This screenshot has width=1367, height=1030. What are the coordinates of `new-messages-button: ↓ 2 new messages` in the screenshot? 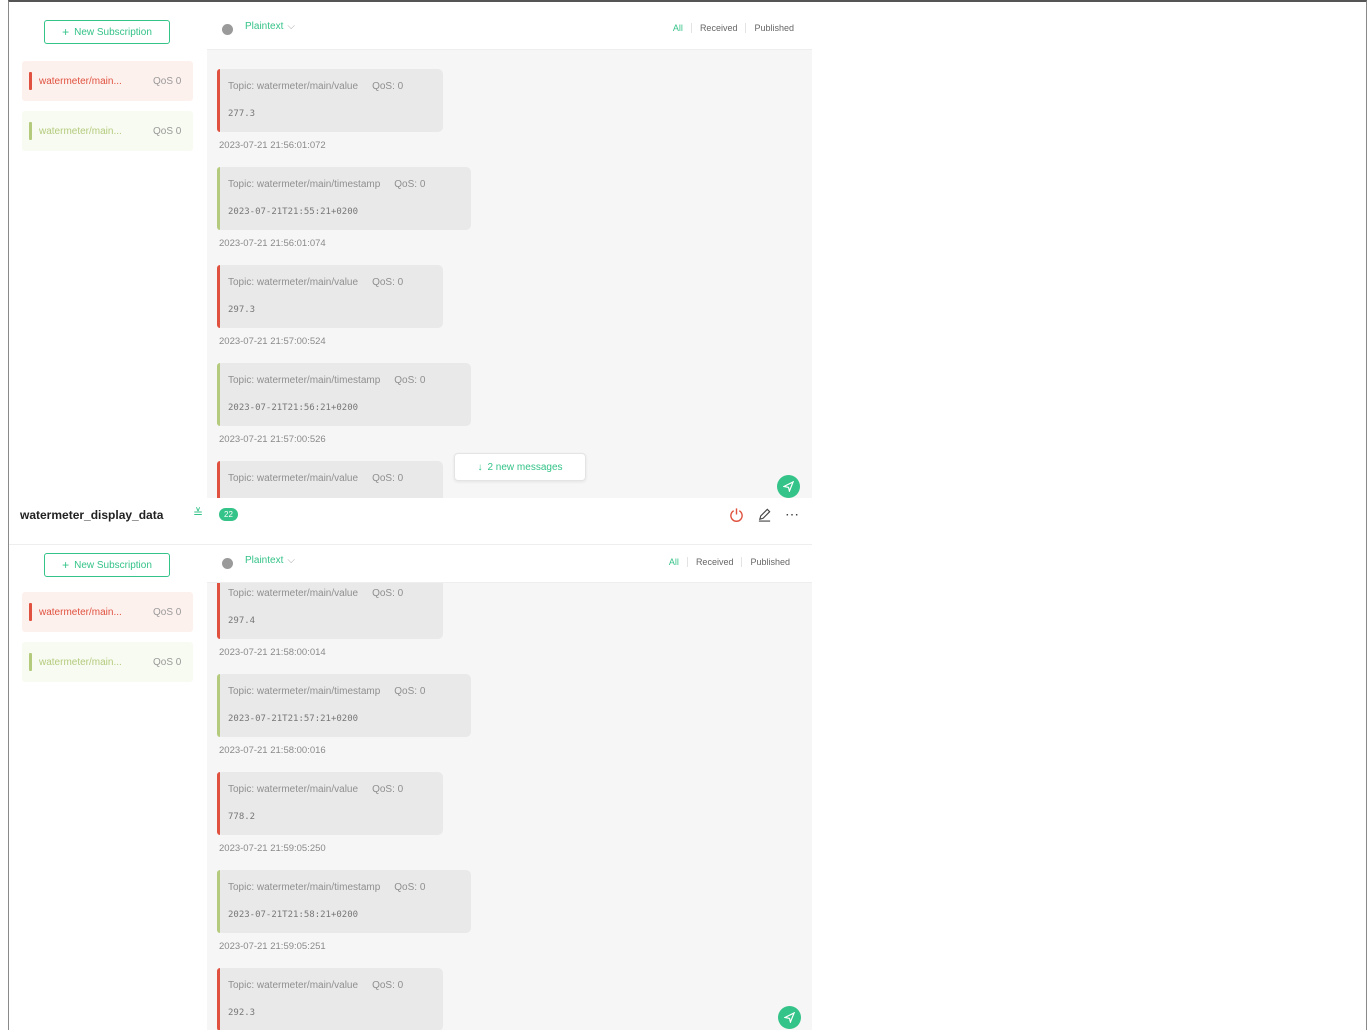 It's located at (520, 467).